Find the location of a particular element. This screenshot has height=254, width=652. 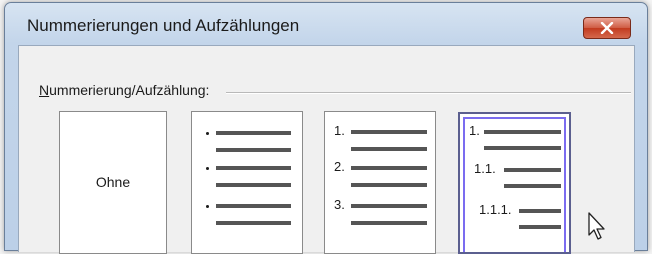

close-button is located at coordinates (607, 28).